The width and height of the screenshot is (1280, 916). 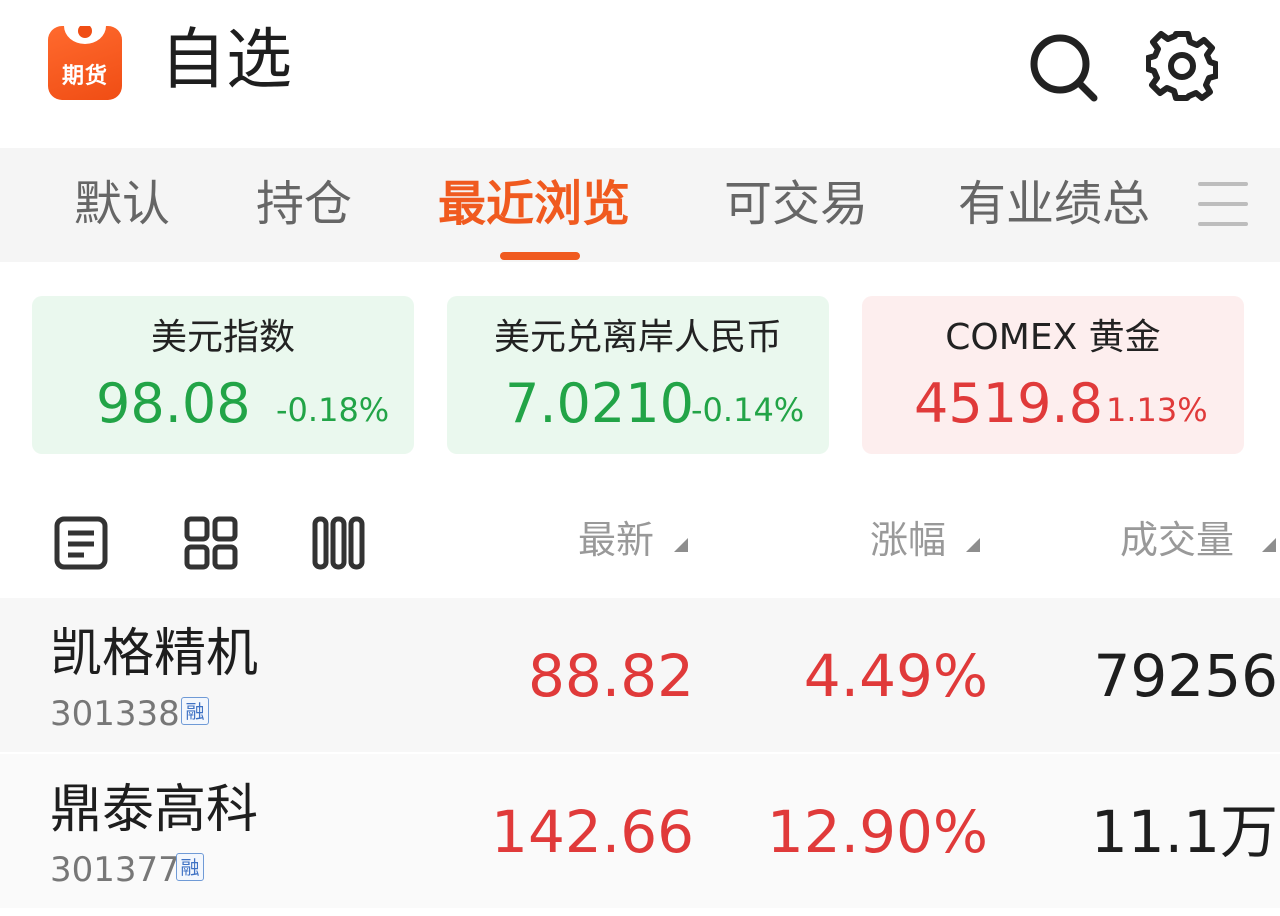 I want to click on volume: 79256, so click(x=1185, y=676).